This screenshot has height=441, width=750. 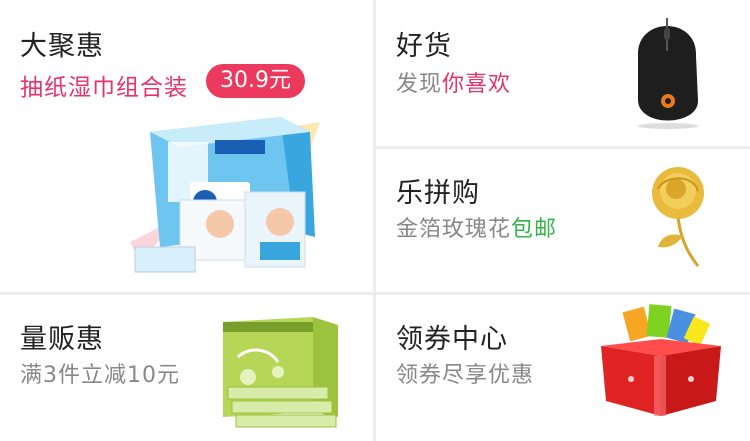 I want to click on group-buy-subtitle-highlight: 包邮, so click(x=534, y=229).